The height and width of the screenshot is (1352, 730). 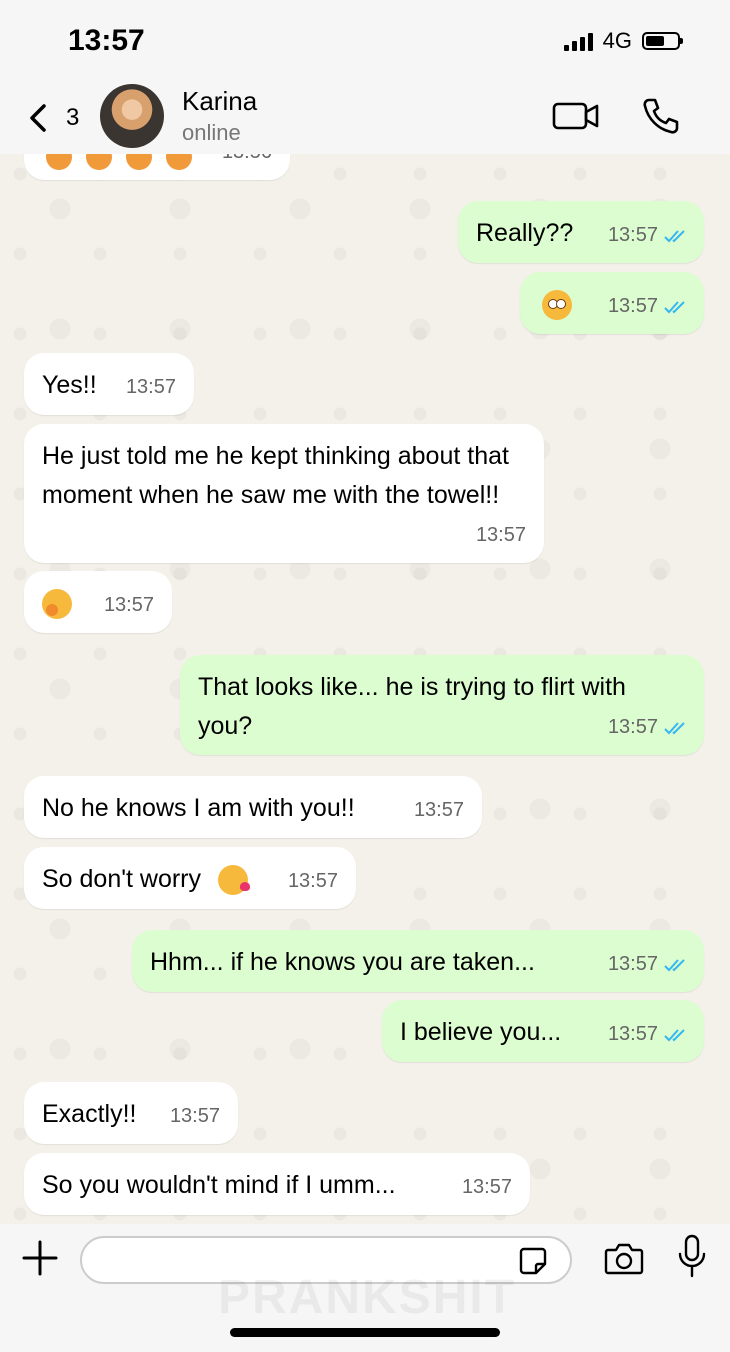 What do you see at coordinates (365, 117) in the screenshot?
I see `chat-header: 3 Karina online` at bounding box center [365, 117].